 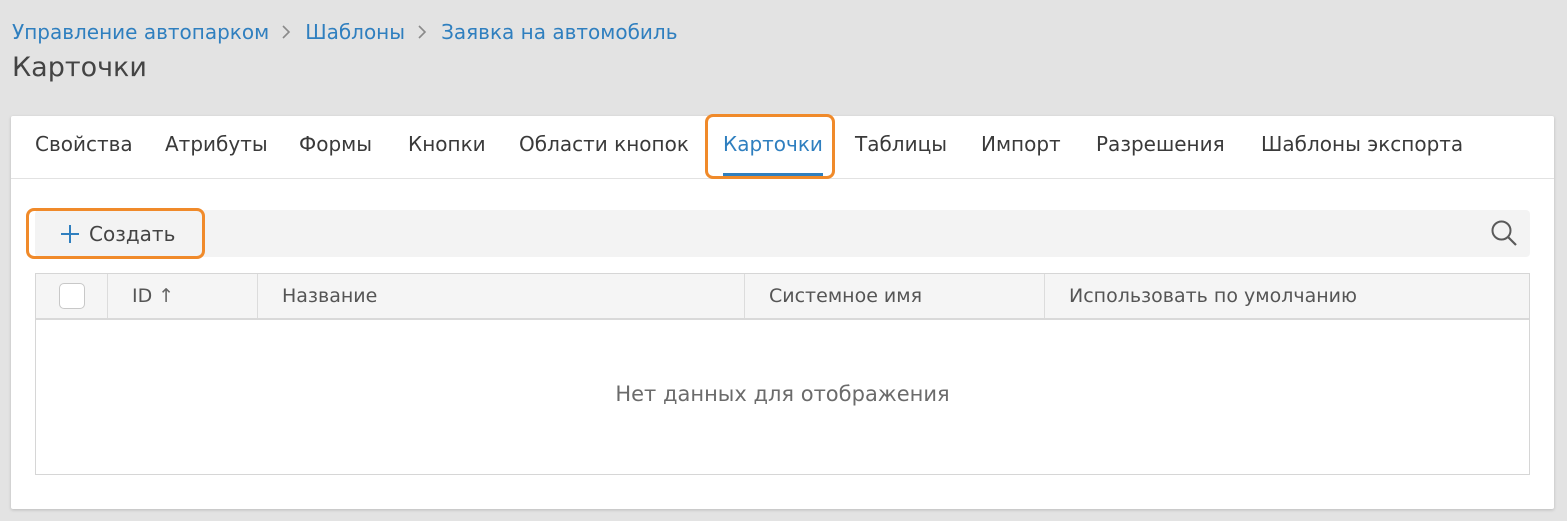 What do you see at coordinates (216, 144) in the screenshot?
I see `tab-attributes: Атрибуты` at bounding box center [216, 144].